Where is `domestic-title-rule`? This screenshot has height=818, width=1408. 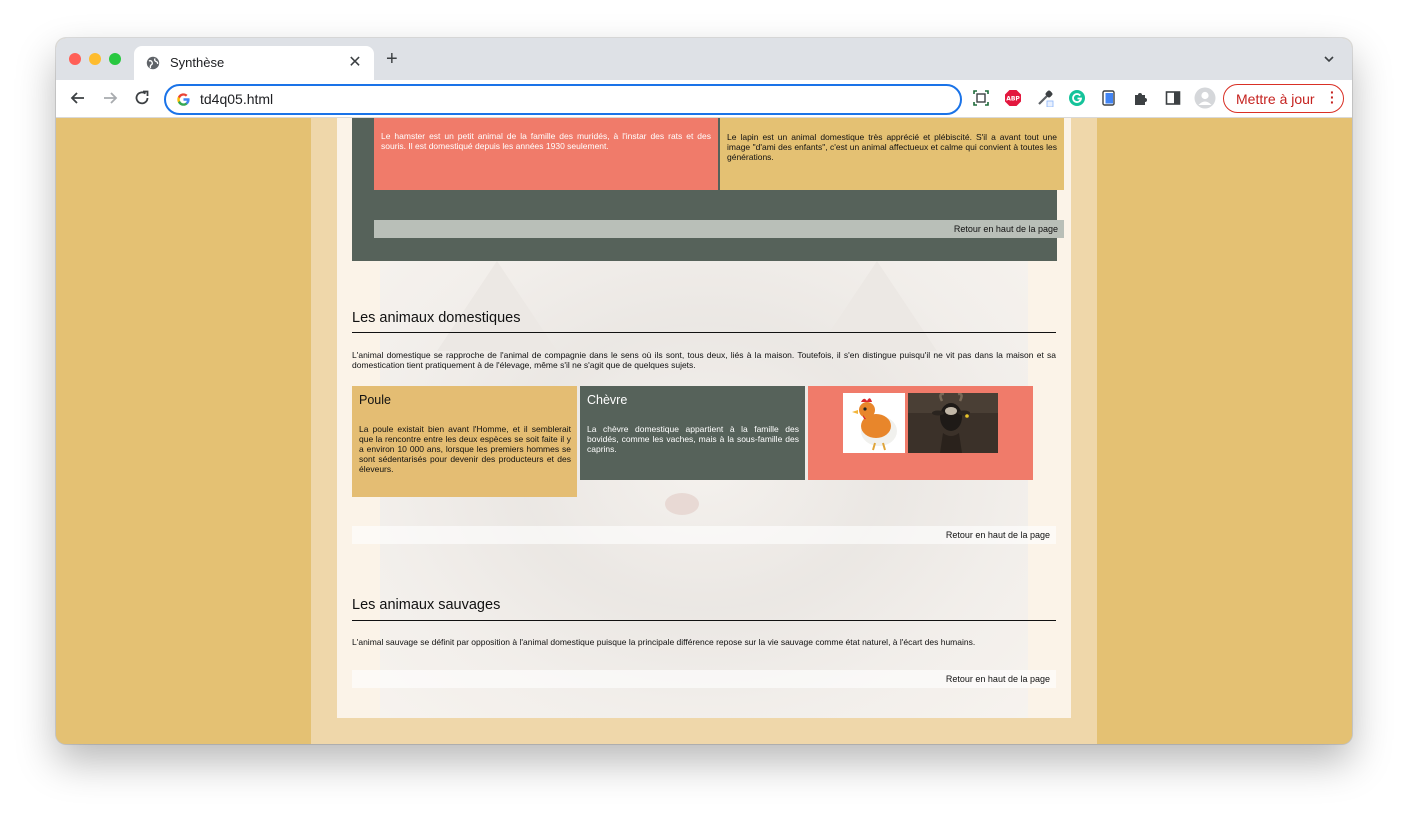 domestic-title-rule is located at coordinates (704, 332).